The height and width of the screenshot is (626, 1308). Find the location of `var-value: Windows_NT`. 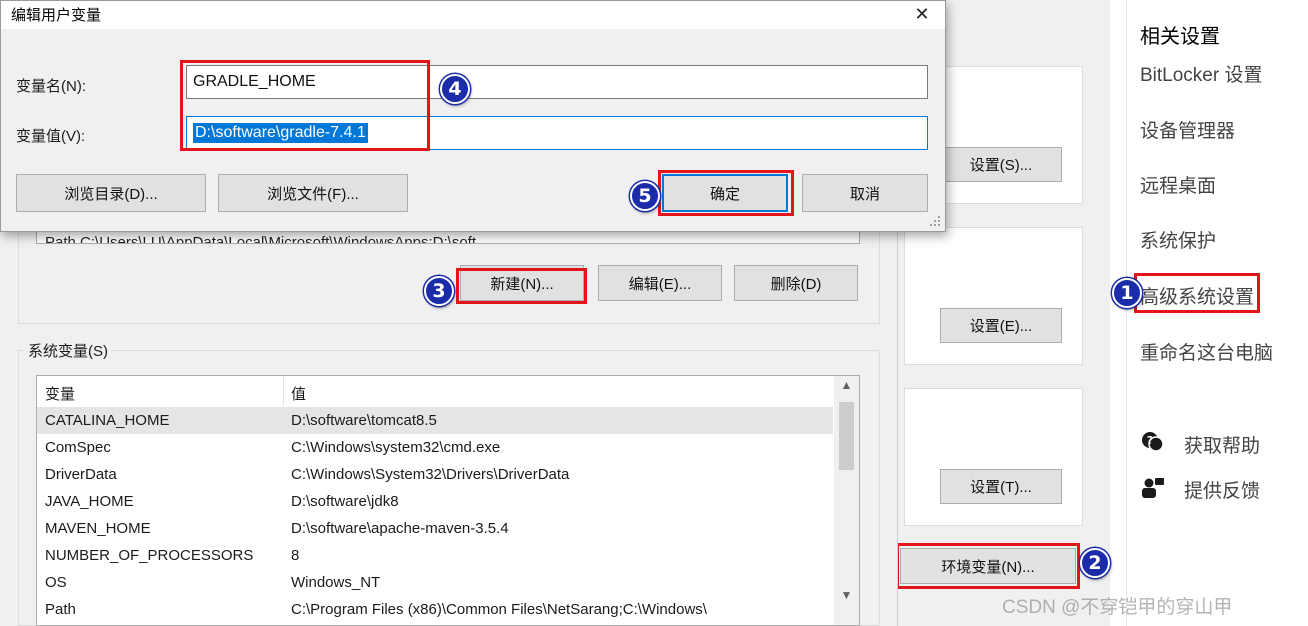

var-value: Windows_NT is located at coordinates (336, 582).